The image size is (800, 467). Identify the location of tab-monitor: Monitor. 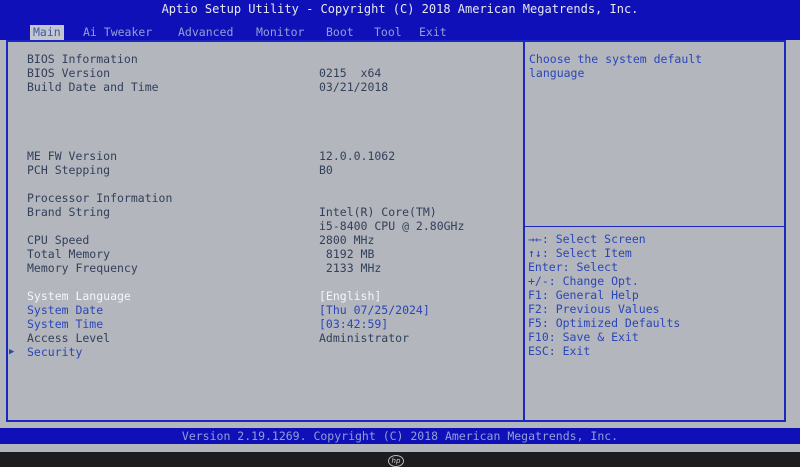
(280, 32).